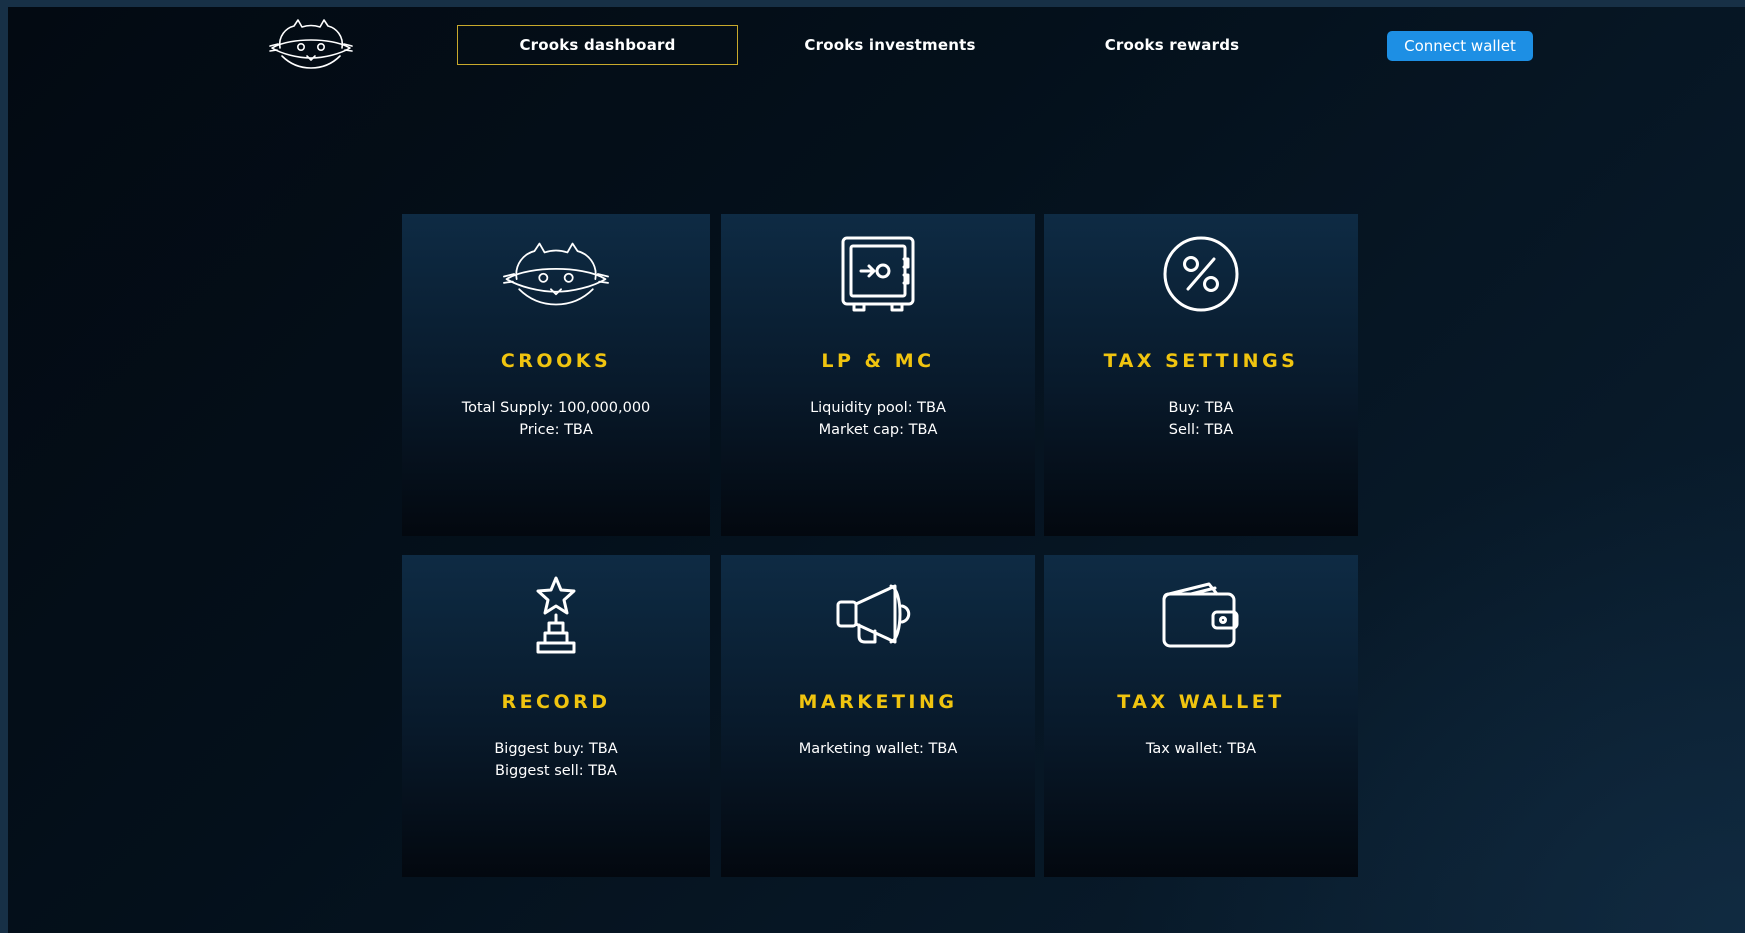  What do you see at coordinates (890, 45) in the screenshot?
I see `nav-tab-crooks-investments: Crooks investments` at bounding box center [890, 45].